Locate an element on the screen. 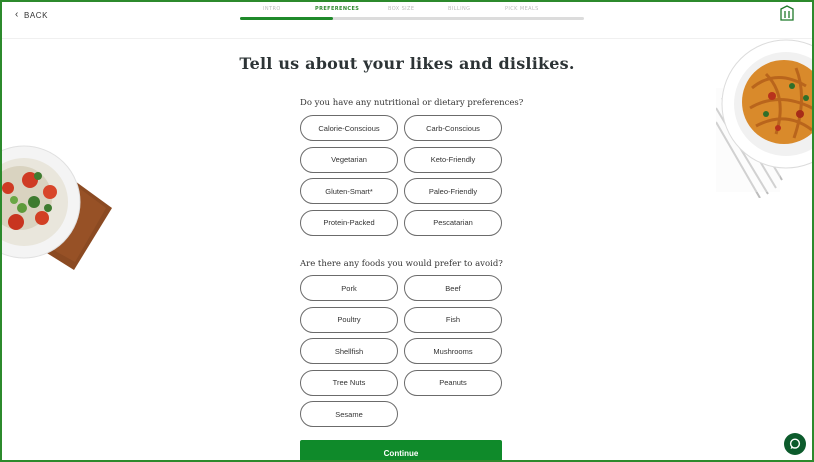 The width and height of the screenshot is (814, 462). back-label: BACK is located at coordinates (36, 15).